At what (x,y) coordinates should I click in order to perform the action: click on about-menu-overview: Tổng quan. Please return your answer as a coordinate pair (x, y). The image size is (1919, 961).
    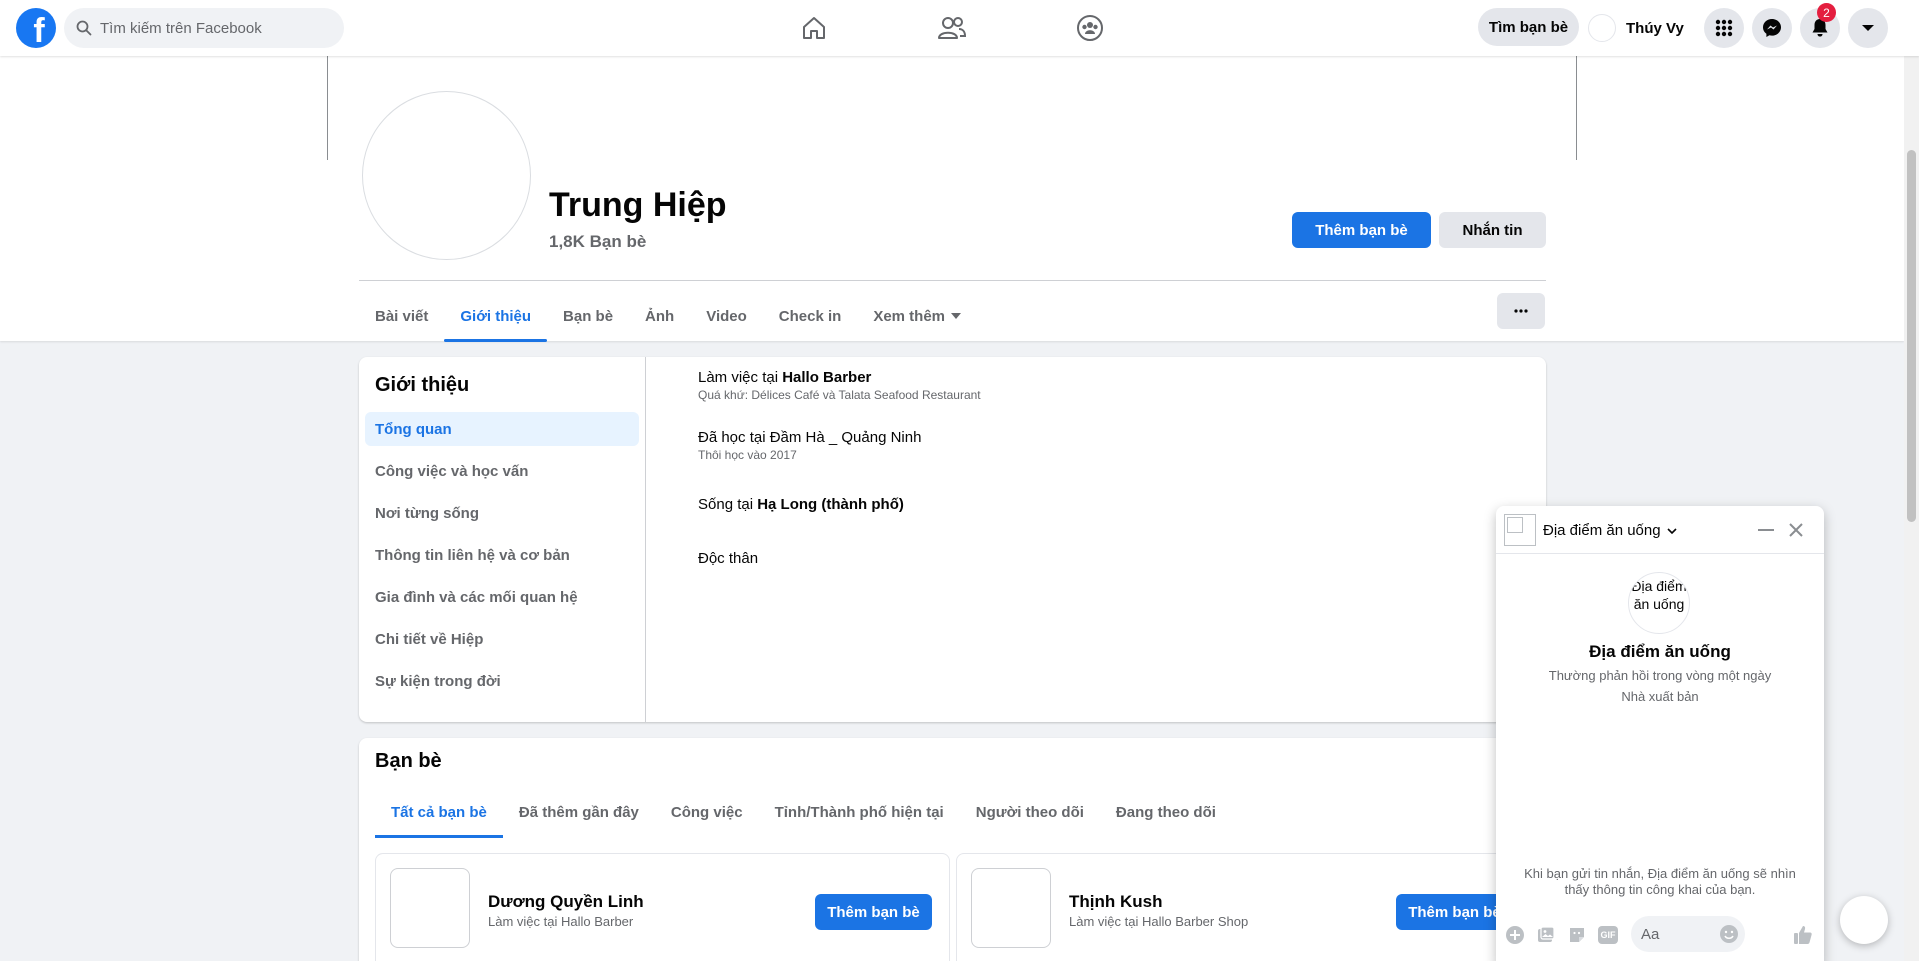
    Looking at the image, I should click on (502, 429).